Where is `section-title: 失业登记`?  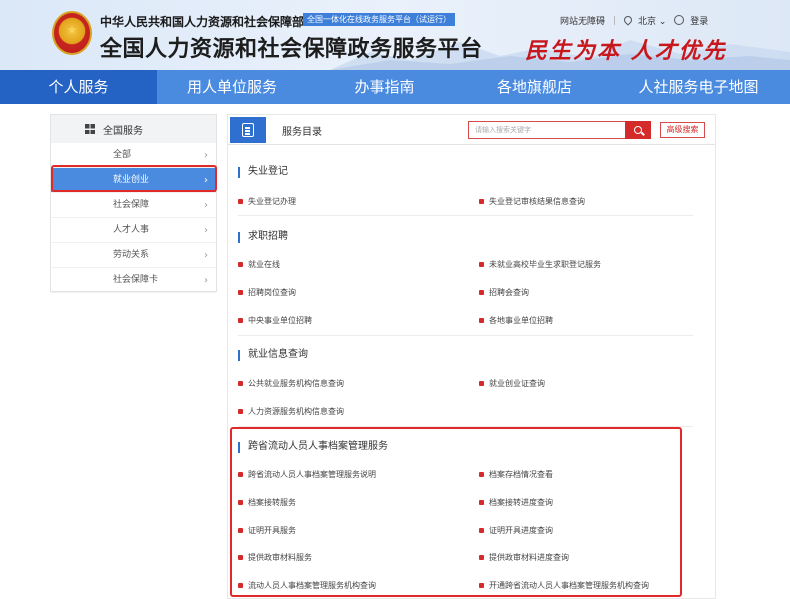 section-title: 失业登记 is located at coordinates (463, 172).